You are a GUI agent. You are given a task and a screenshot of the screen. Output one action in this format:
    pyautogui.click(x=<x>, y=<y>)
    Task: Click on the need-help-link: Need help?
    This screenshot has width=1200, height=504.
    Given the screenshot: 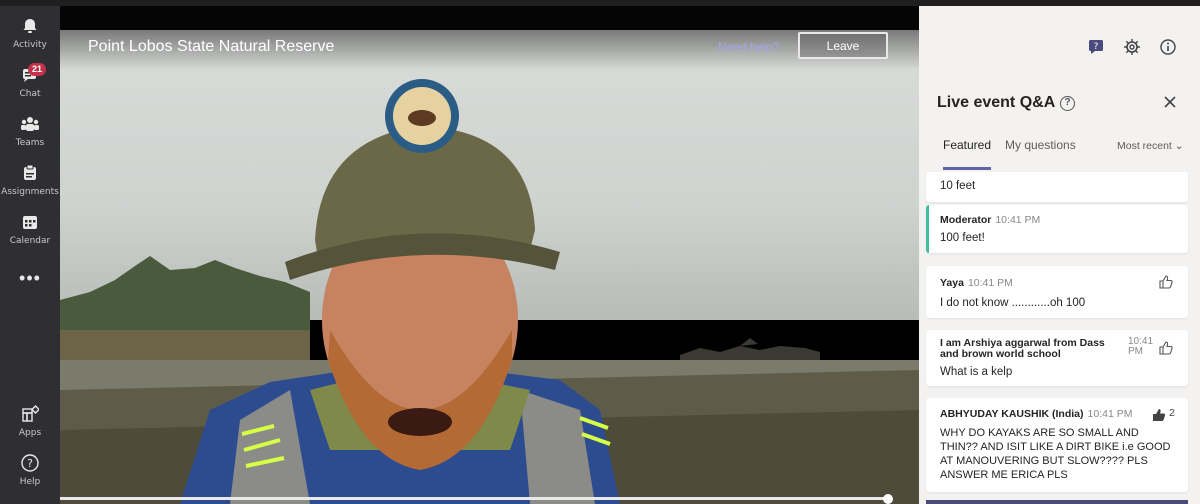 What is the action you would take?
    pyautogui.click(x=748, y=47)
    